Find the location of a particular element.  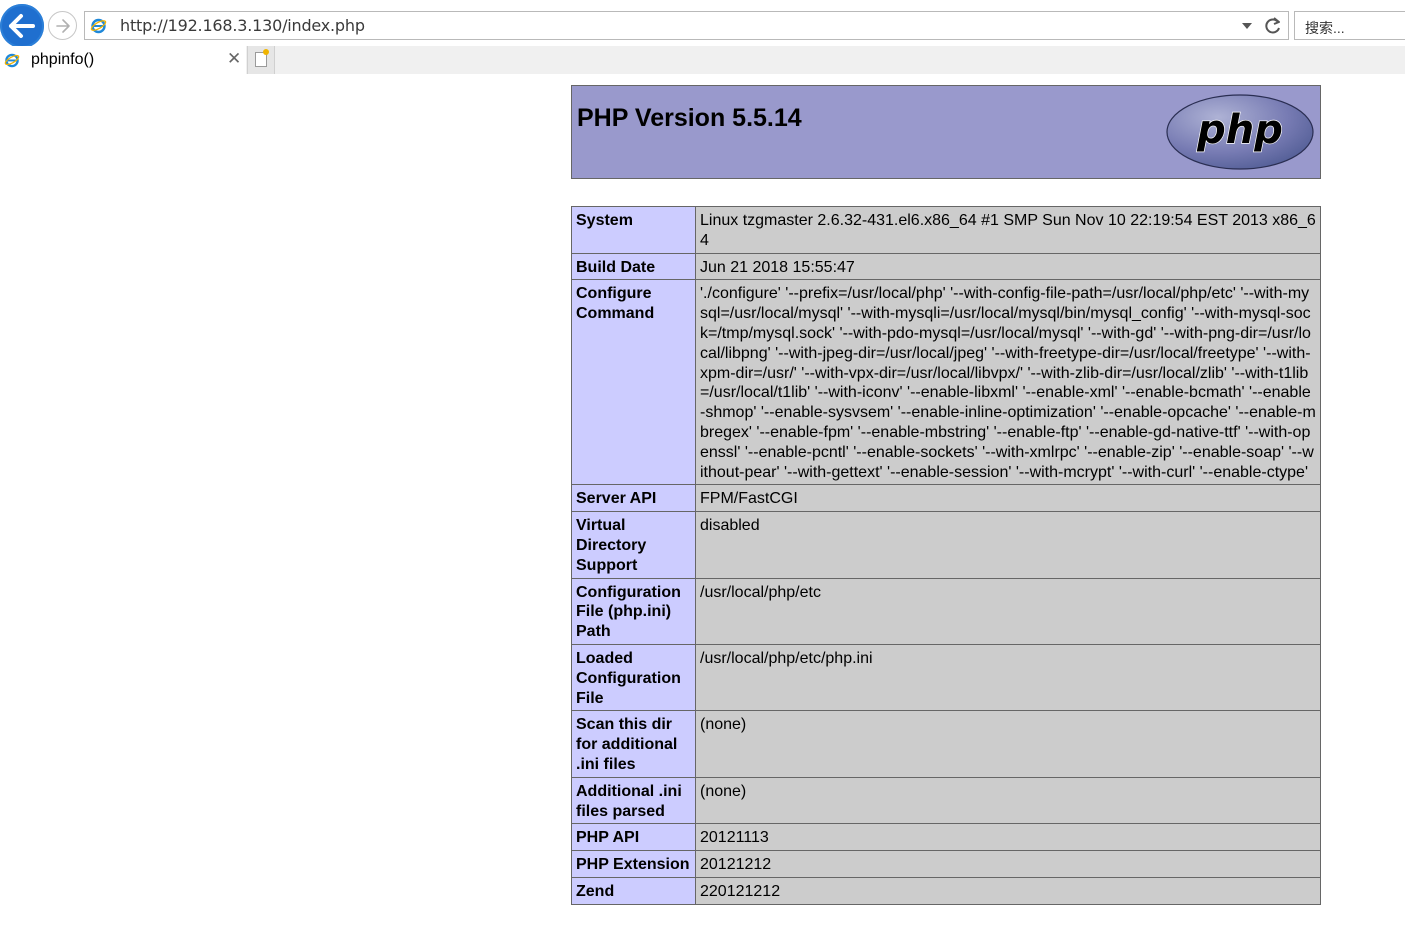

table-row: Virtual Directory Support disabled is located at coordinates (946, 545).